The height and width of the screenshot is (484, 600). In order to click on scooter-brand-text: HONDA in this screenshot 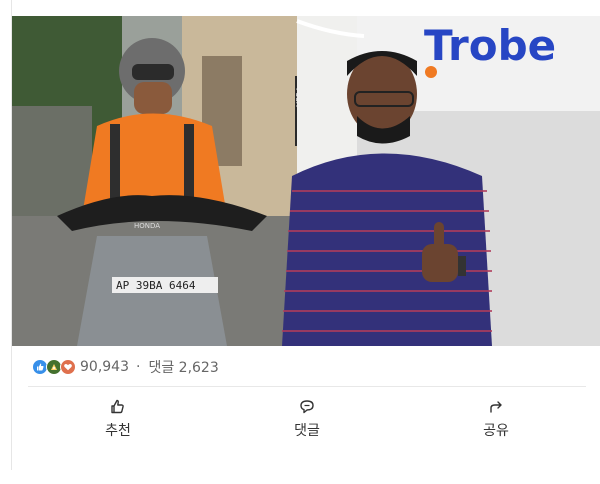, I will do `click(147, 226)`.